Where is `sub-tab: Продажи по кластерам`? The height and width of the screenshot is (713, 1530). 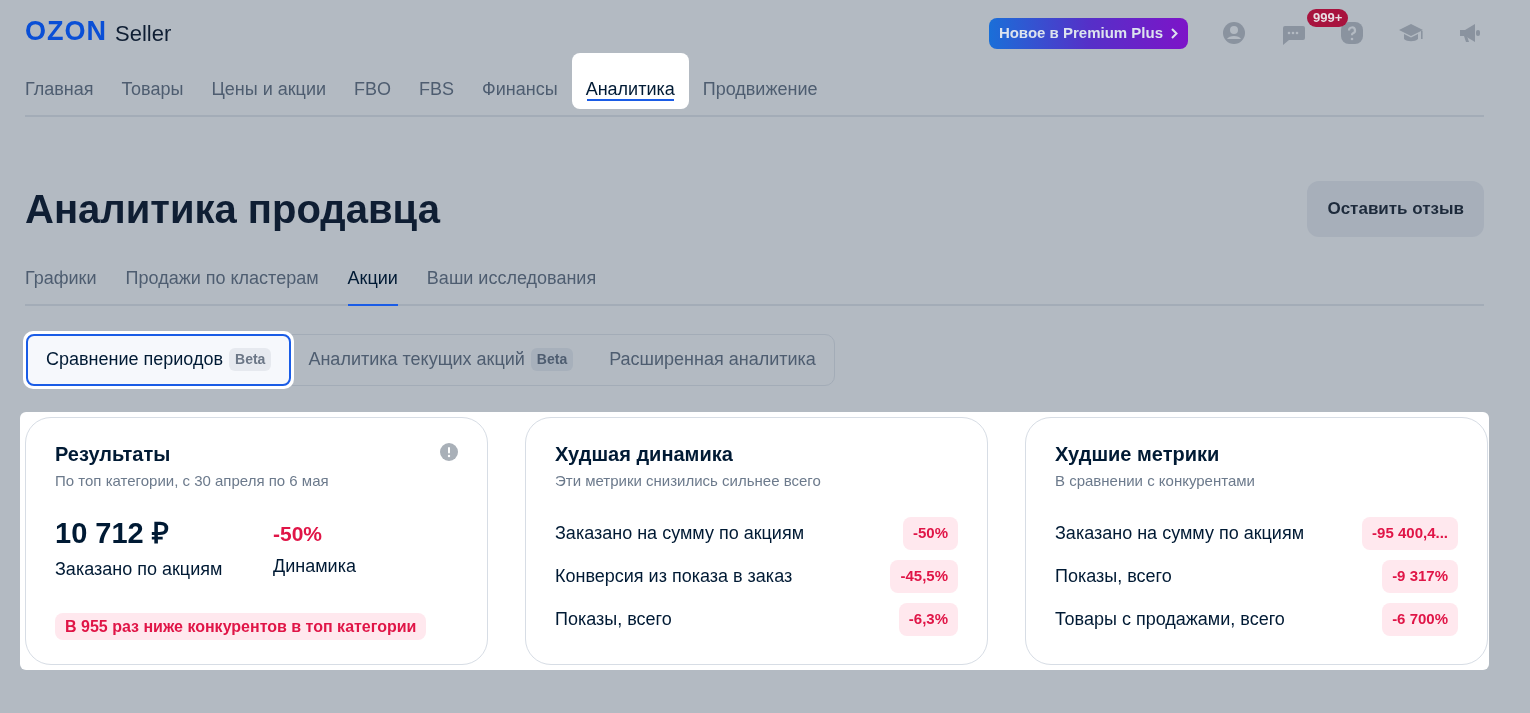
sub-tab: Продажи по кластерам is located at coordinates (222, 285).